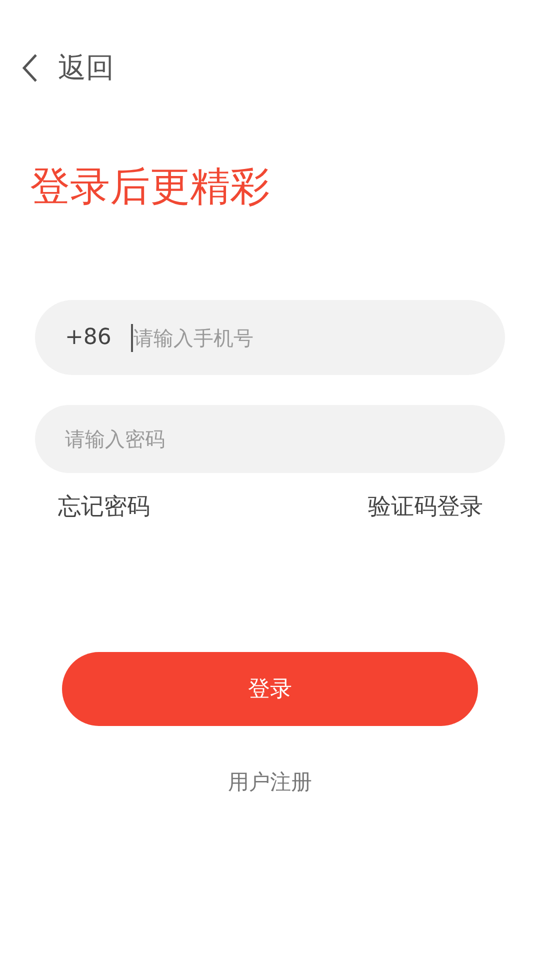 This screenshot has width=540, height=960. Describe the element at coordinates (88, 337) in the screenshot. I see `country-code: +86` at that location.